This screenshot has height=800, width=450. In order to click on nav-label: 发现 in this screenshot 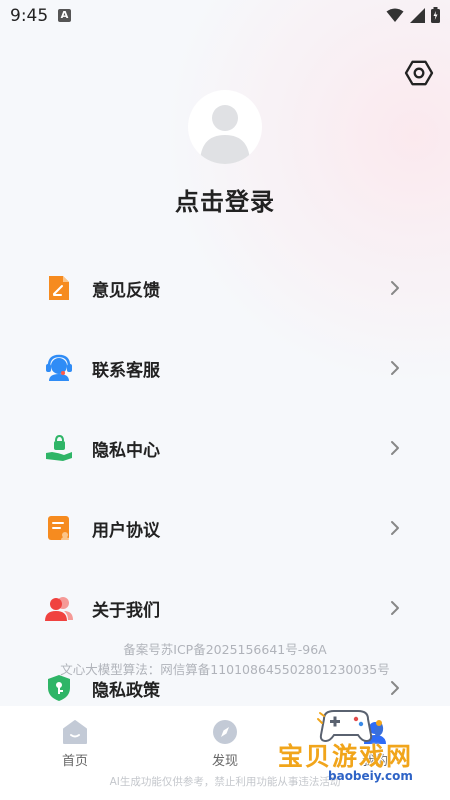, I will do `click(224, 761)`.